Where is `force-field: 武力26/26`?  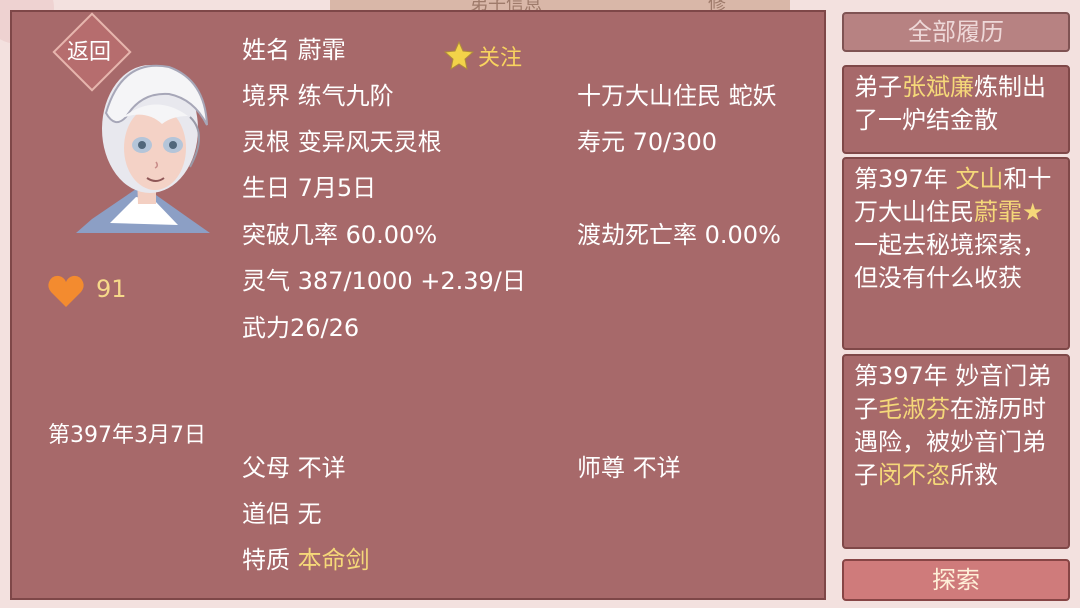
force-field: 武力26/26 is located at coordinates (300, 325).